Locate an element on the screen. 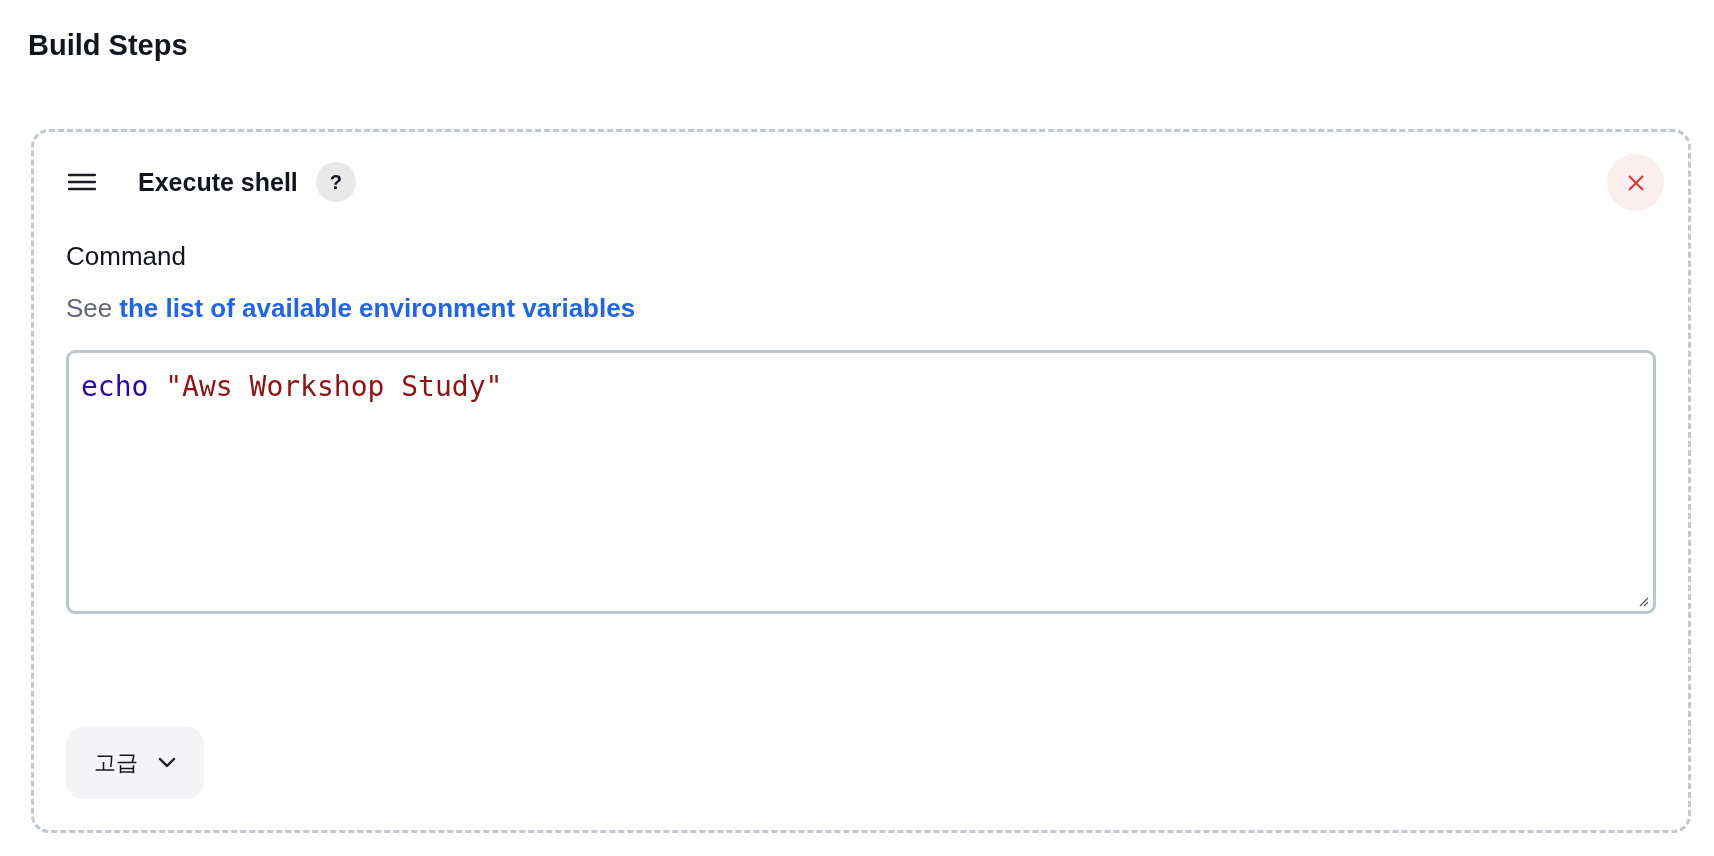  drag-handle-icon is located at coordinates (82, 182).